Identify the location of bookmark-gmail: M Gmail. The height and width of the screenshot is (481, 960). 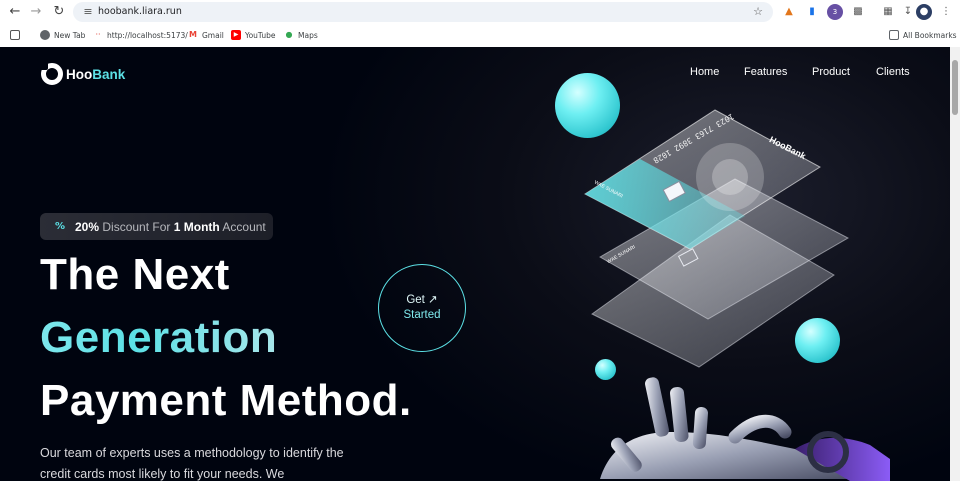
(206, 35).